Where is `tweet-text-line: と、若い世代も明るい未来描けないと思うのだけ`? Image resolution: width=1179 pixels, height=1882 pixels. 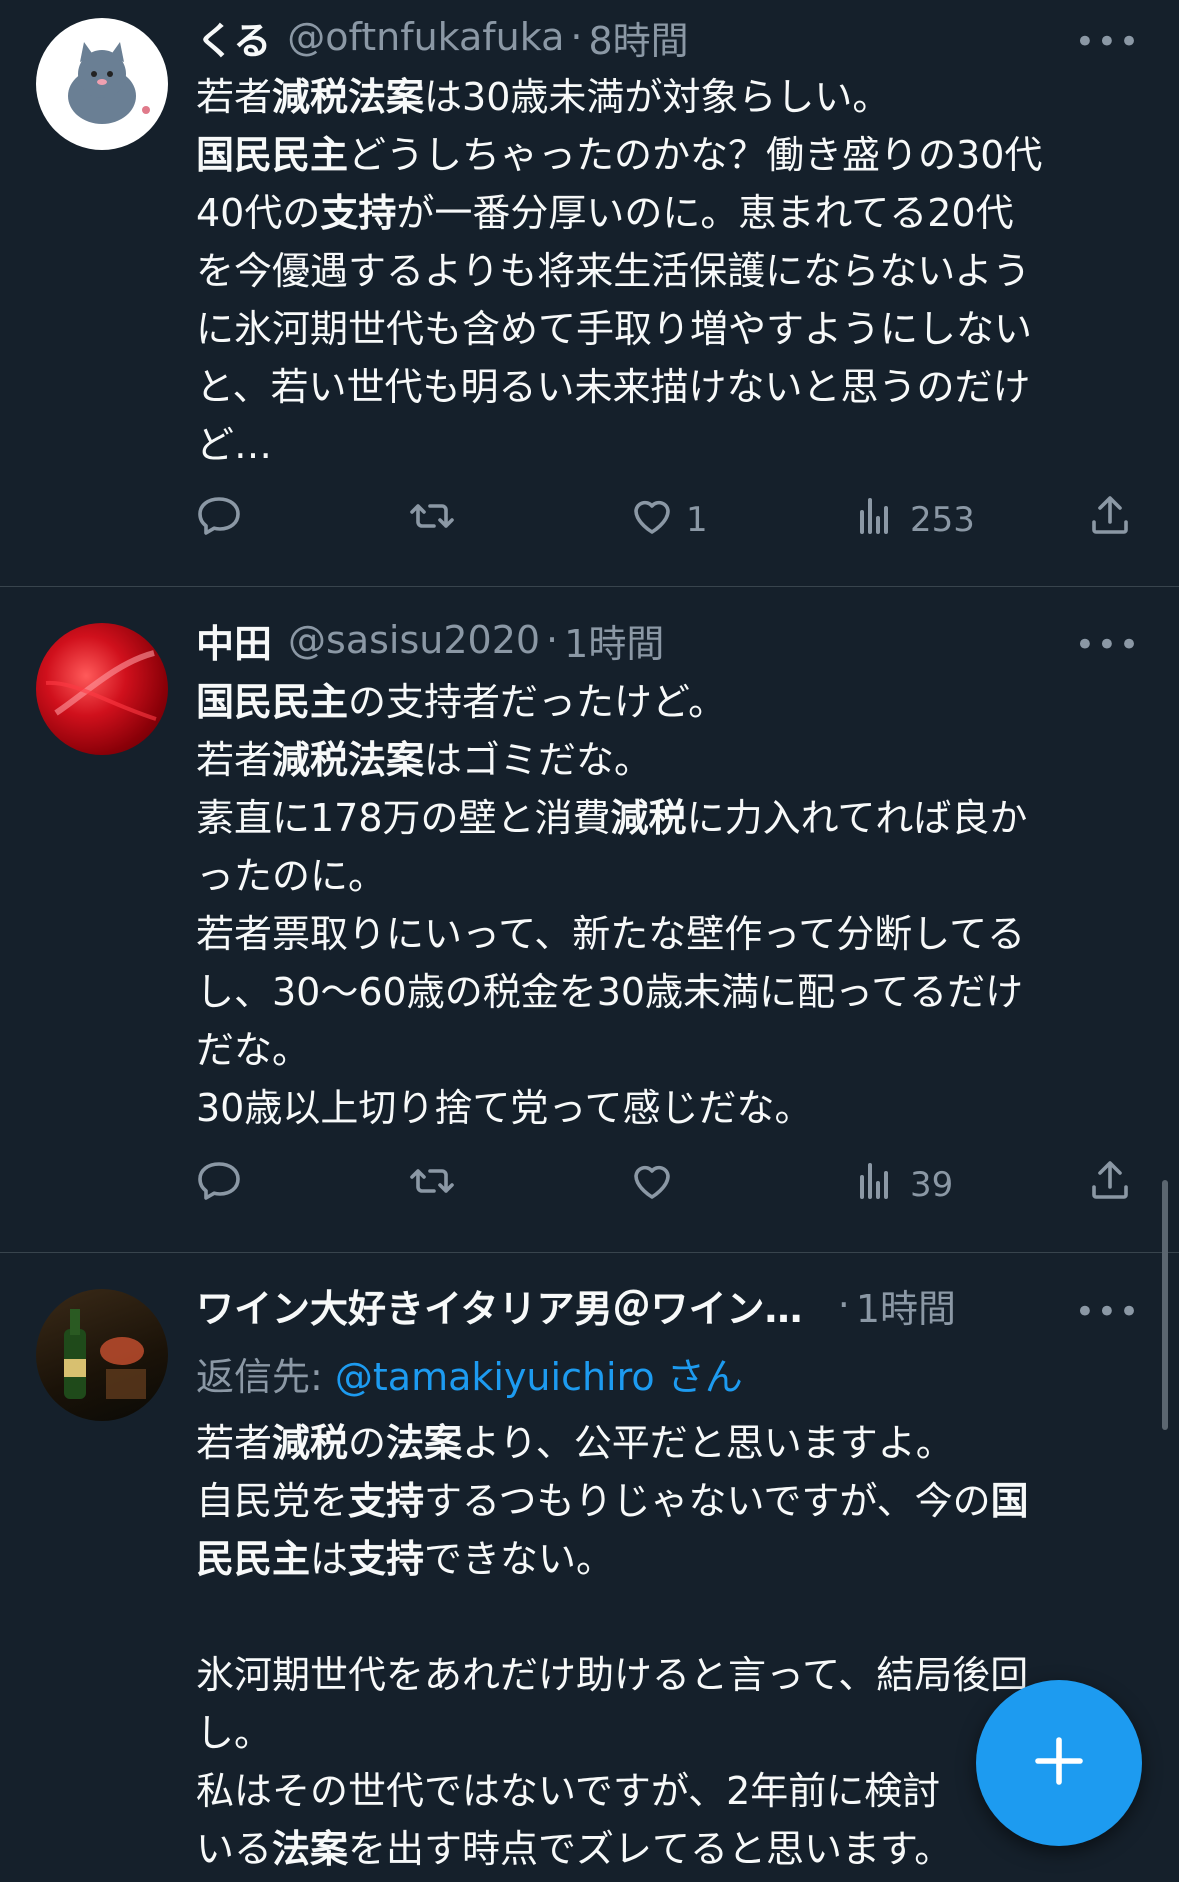
tweet-text-line: と、若い世代も明るい未来描けないと思うのだけ is located at coordinates (671, 387).